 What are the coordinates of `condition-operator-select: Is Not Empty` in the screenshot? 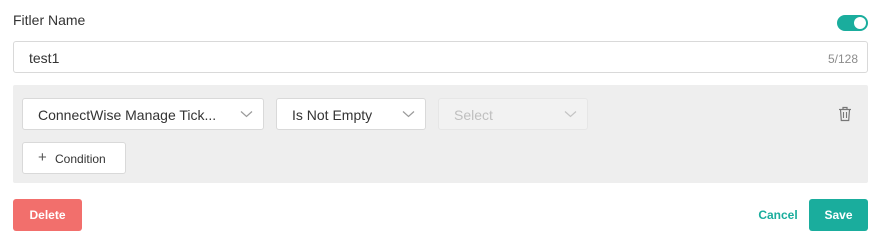 It's located at (351, 114).